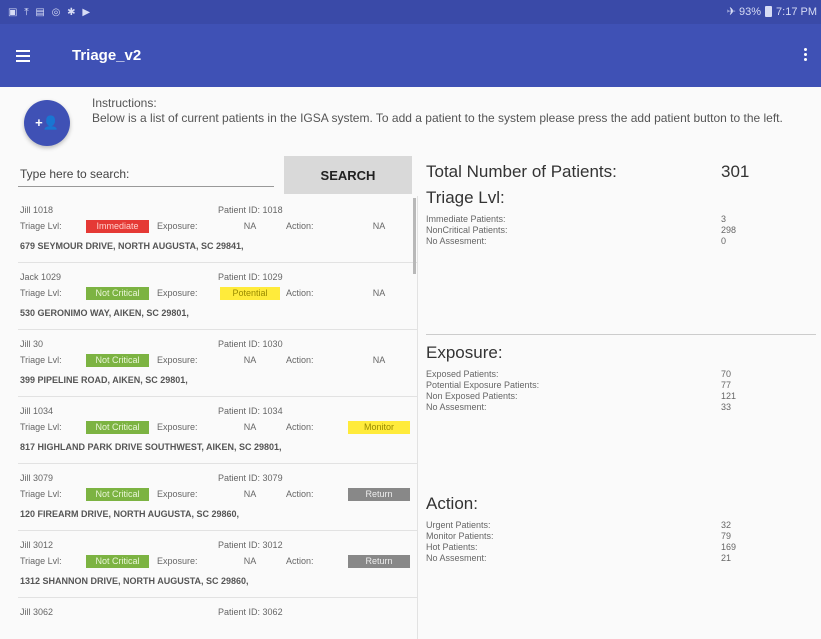  Describe the element at coordinates (379, 427) in the screenshot. I see `action-badge: Monitor` at that location.